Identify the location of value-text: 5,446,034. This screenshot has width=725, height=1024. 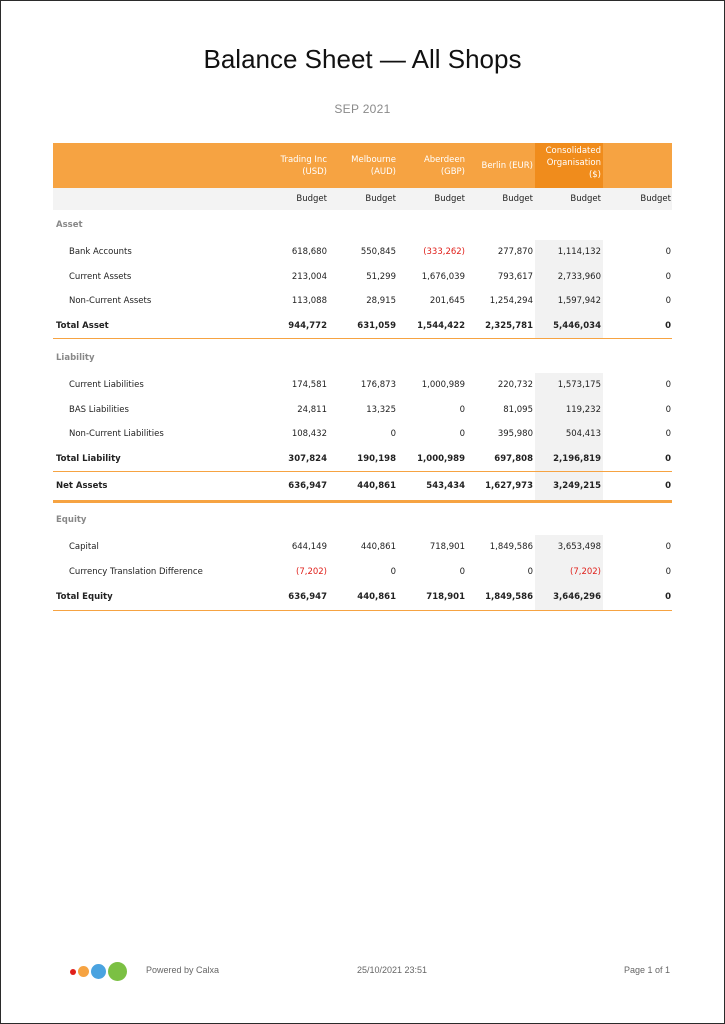
(577, 325).